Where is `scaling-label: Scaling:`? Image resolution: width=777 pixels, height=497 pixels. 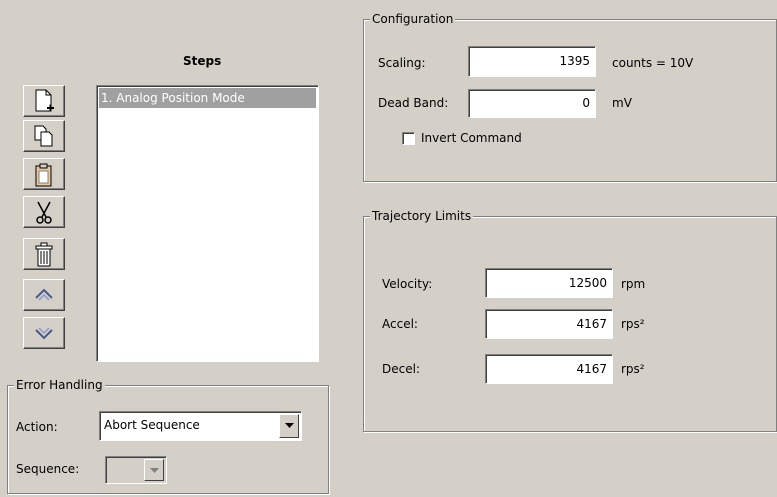 scaling-label: Scaling: is located at coordinates (402, 63).